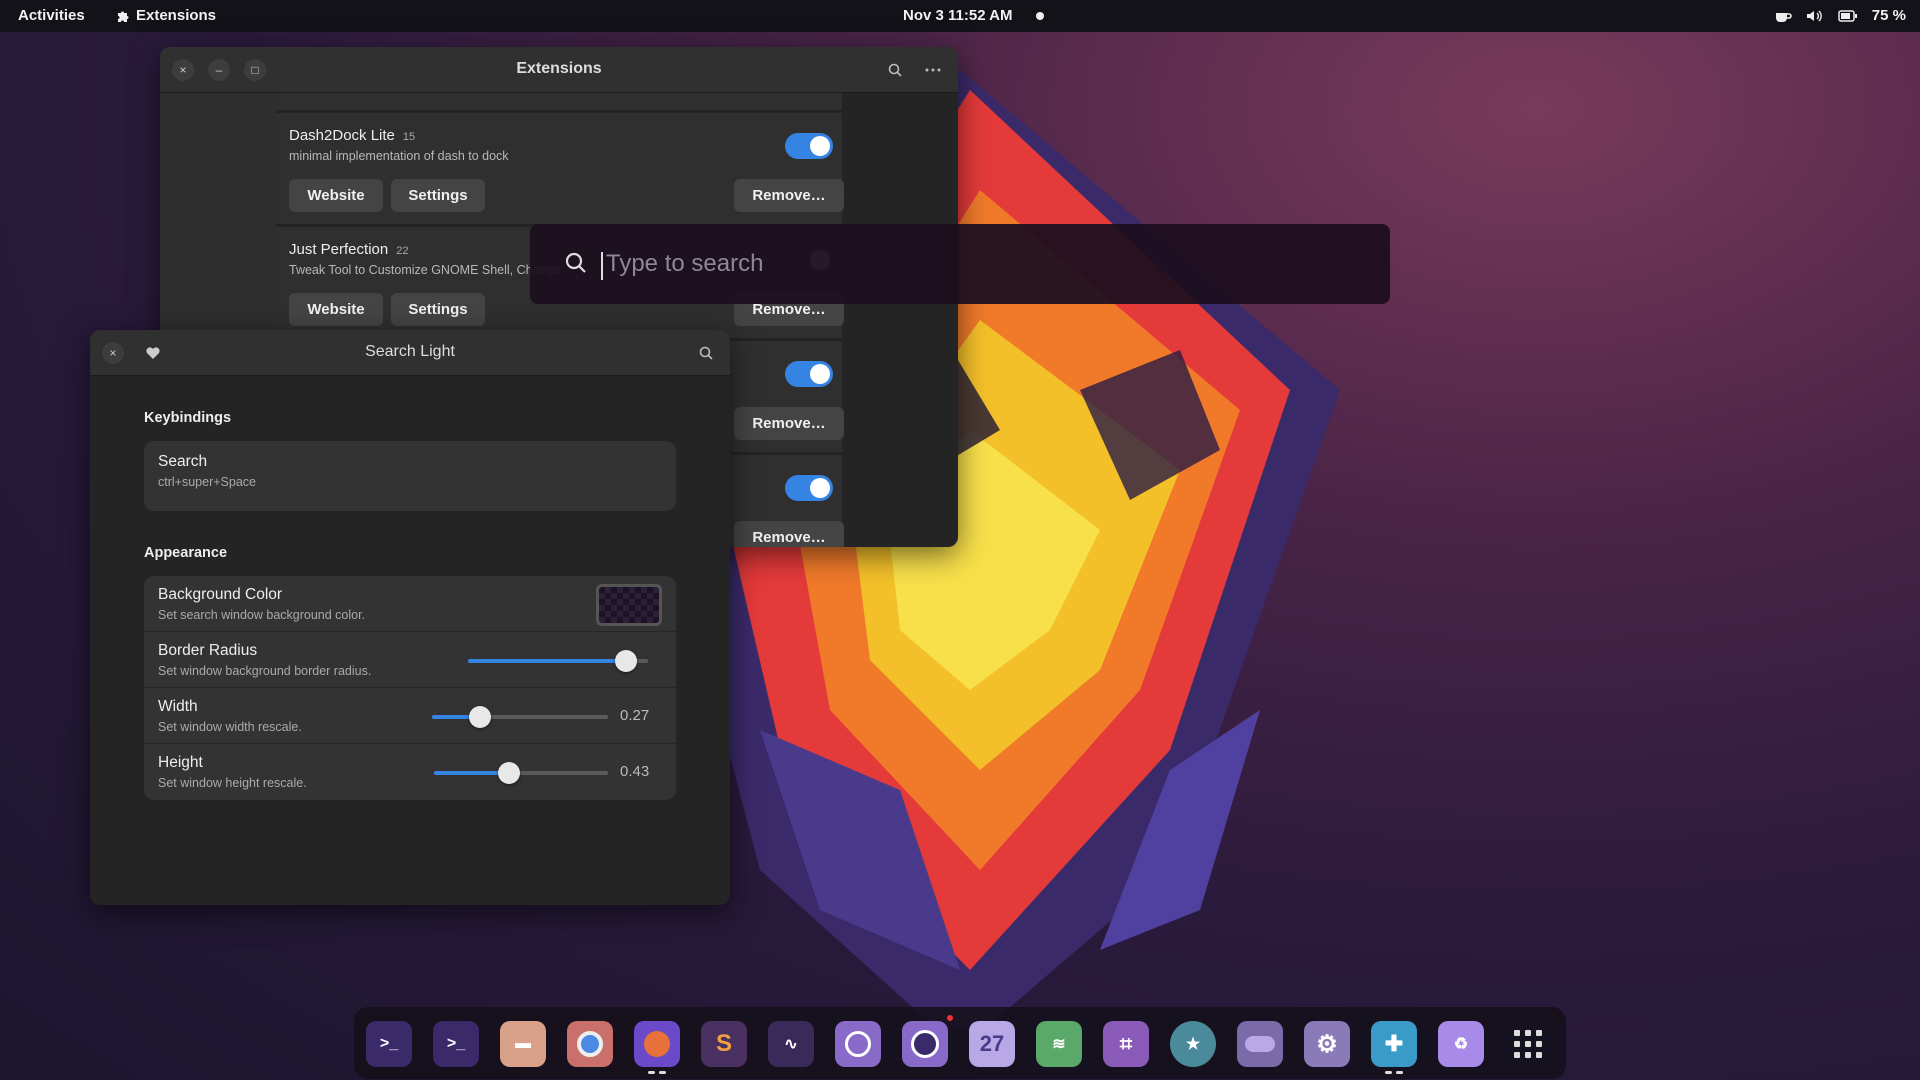  What do you see at coordinates (176, 15) in the screenshot?
I see `app-menu-label: Extensions` at bounding box center [176, 15].